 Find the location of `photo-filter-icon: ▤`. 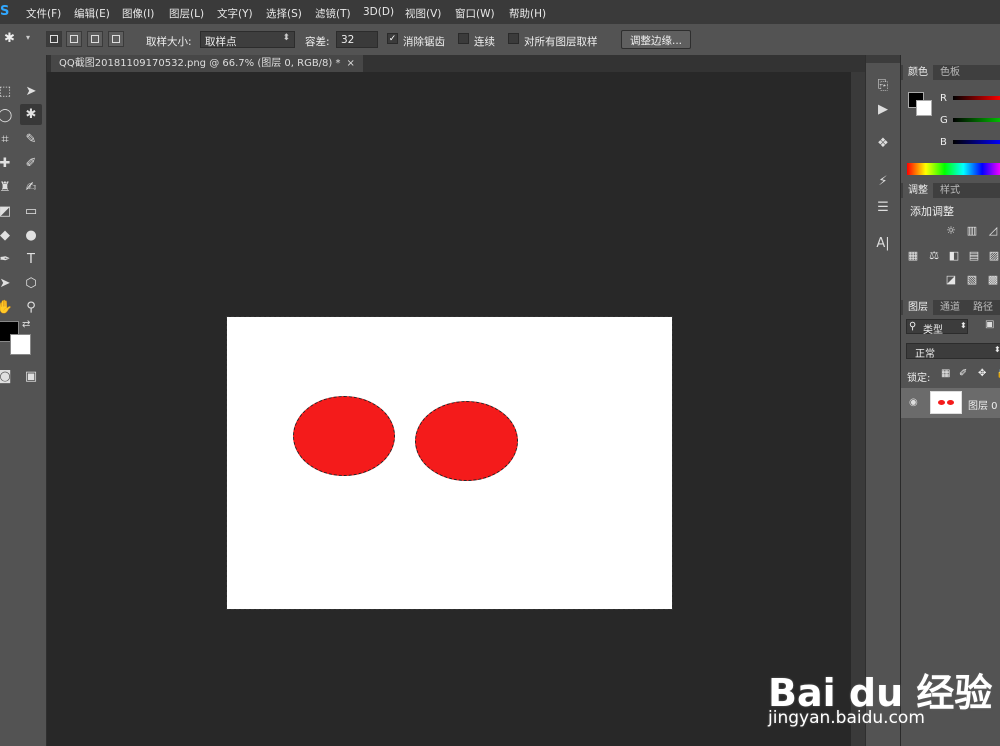

photo-filter-icon: ▤ is located at coordinates (974, 256).